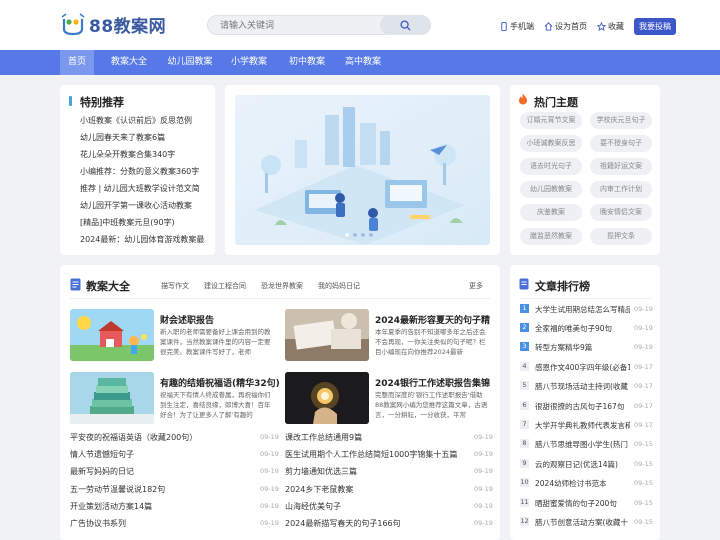 The image size is (720, 540). What do you see at coordinates (339, 286) in the screenshot?
I see `plans-tab: 我的妈妈日记` at bounding box center [339, 286].